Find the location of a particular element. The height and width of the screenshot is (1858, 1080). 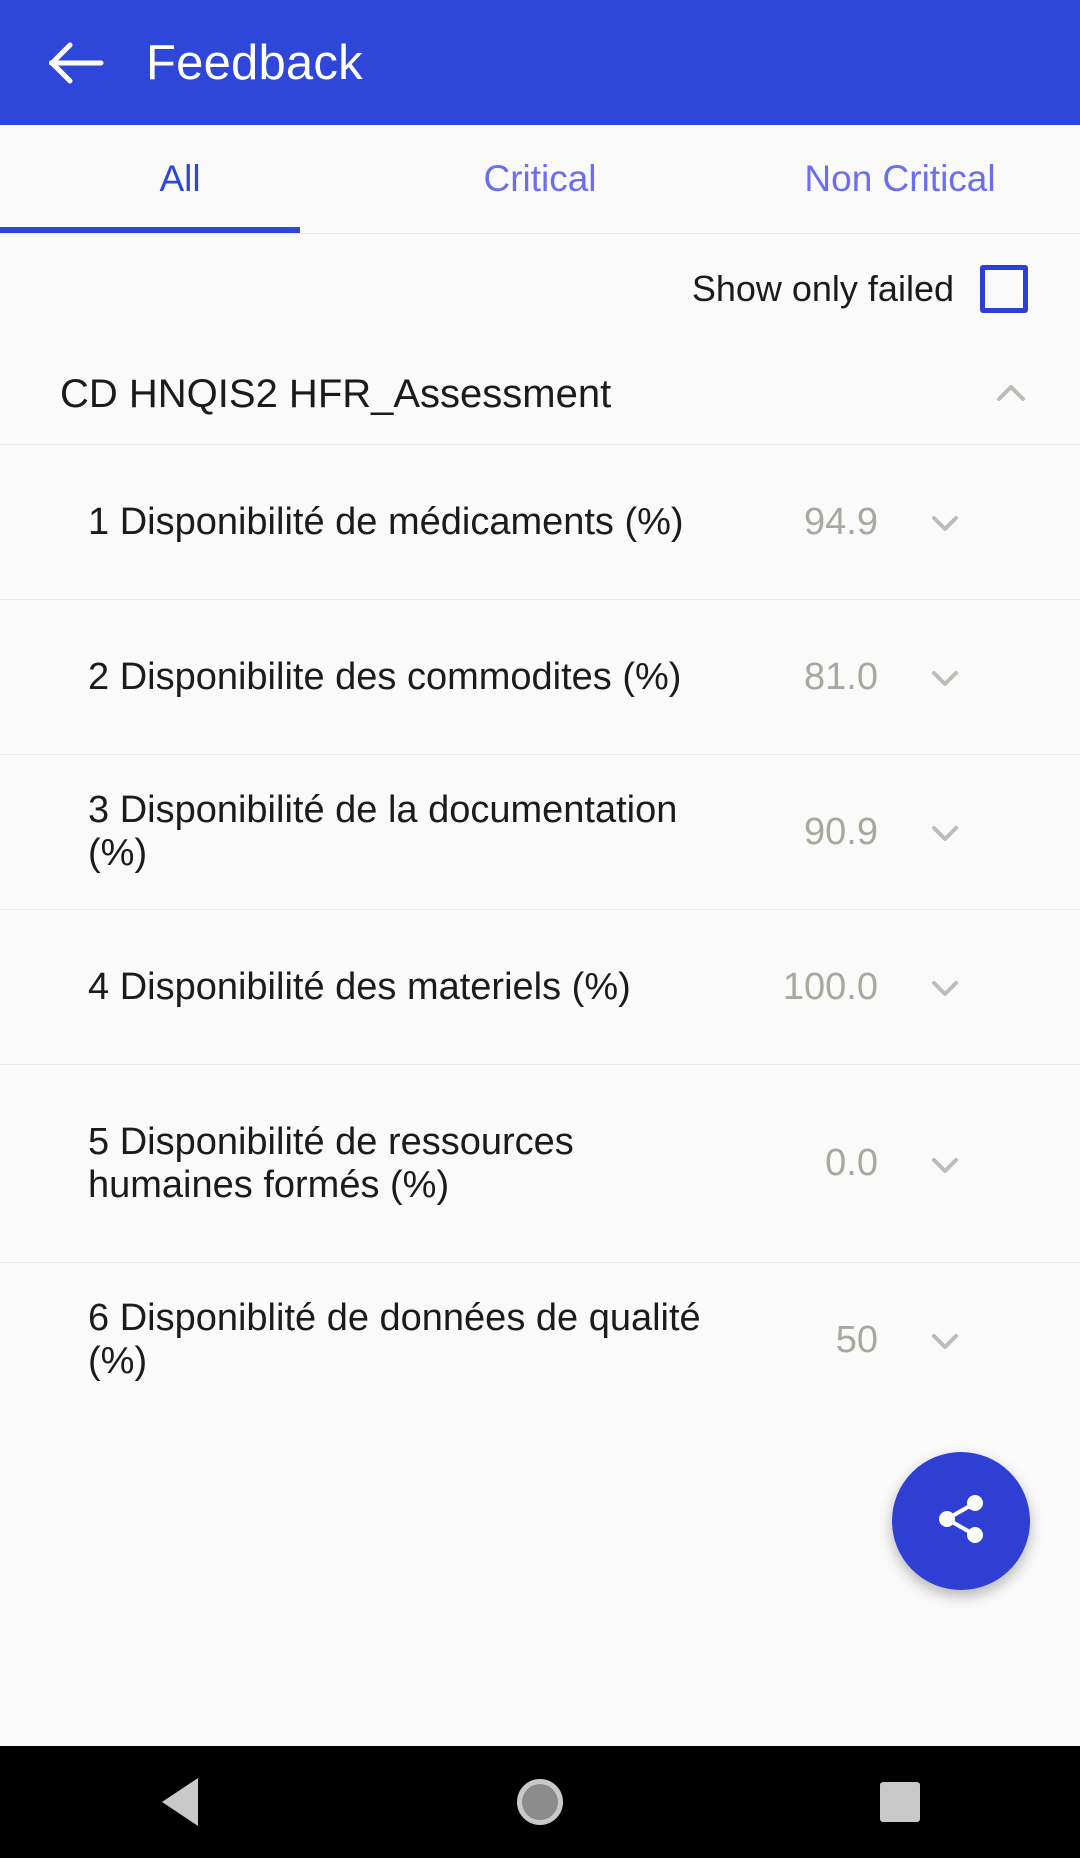

row-value: 100.0 is located at coordinates (830, 986).